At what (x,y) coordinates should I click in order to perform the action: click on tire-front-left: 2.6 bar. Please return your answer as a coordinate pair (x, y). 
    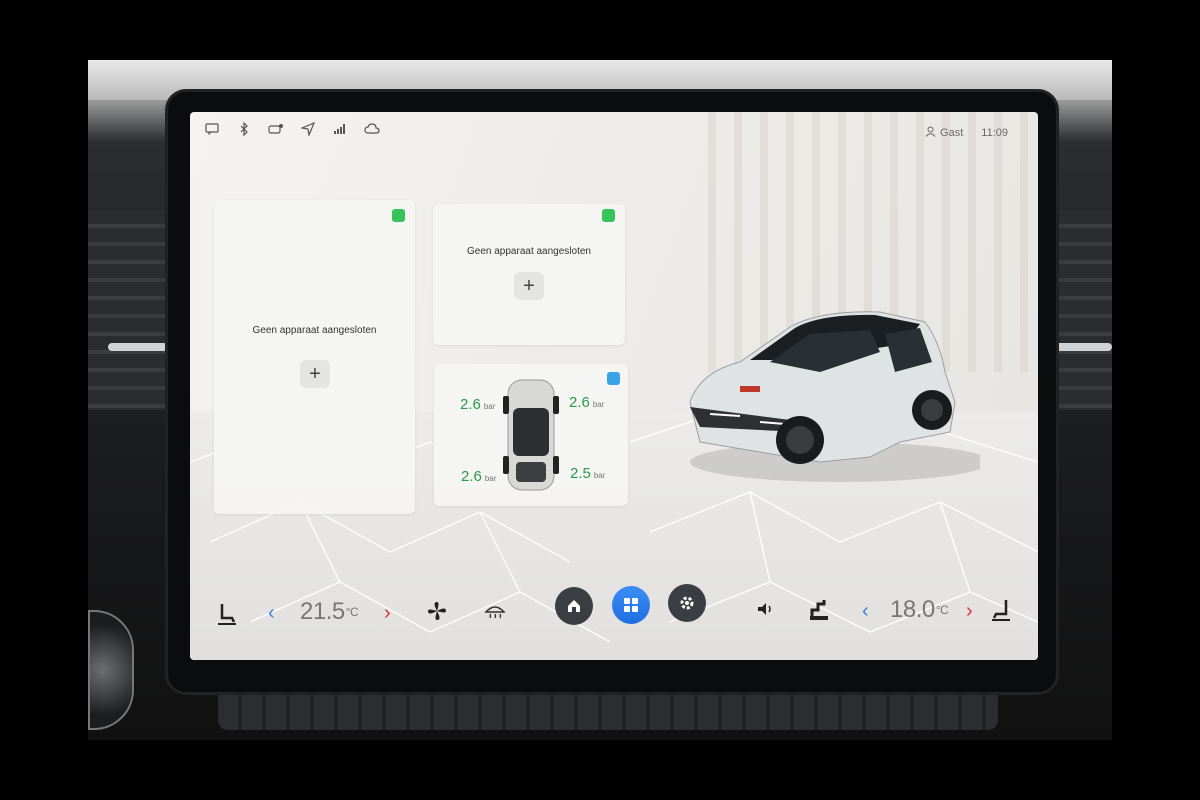
    Looking at the image, I should click on (478, 404).